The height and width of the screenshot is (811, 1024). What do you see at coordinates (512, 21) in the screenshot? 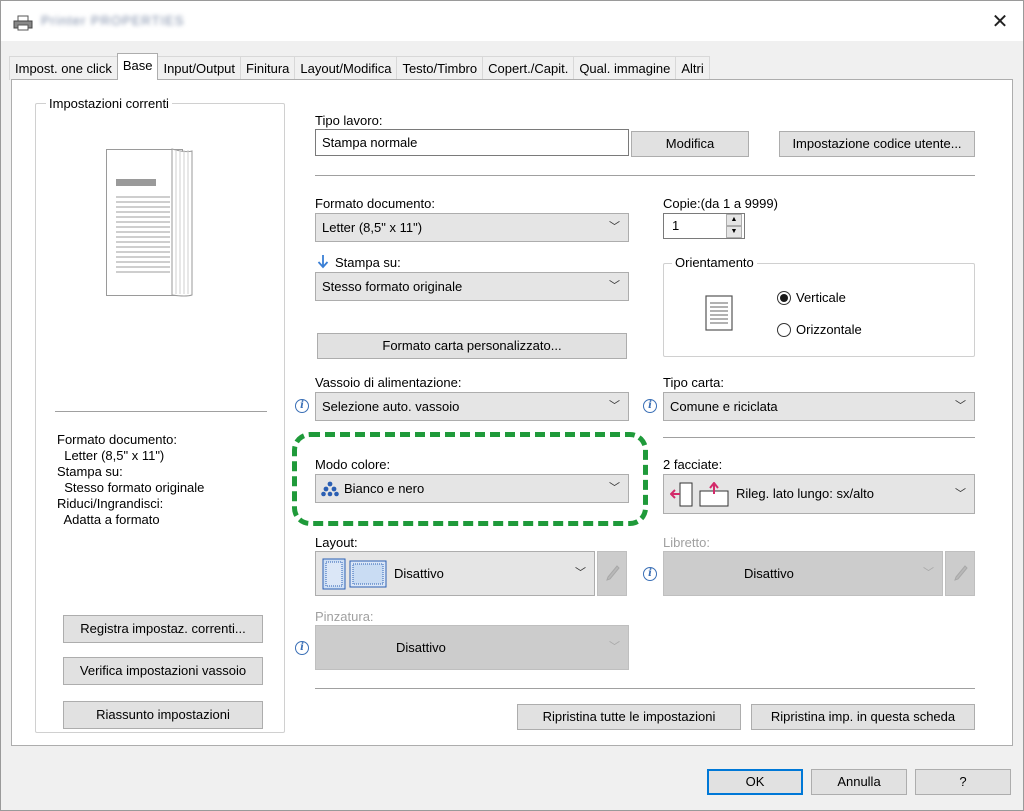
I see `title-bar: Printer PROPERTIES ✕` at bounding box center [512, 21].